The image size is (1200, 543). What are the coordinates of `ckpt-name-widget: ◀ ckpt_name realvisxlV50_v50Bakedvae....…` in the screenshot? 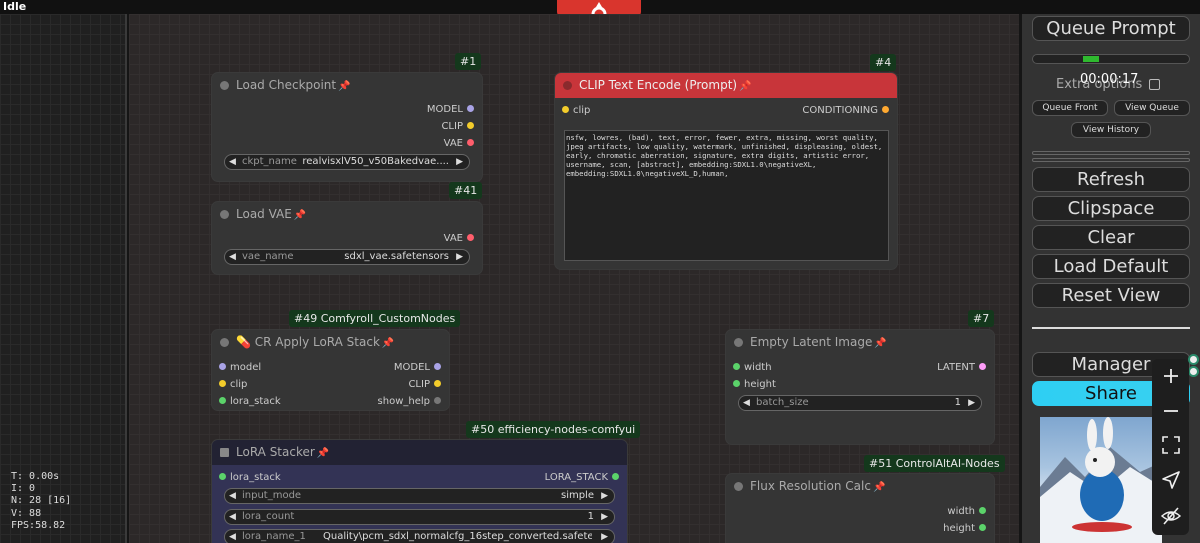 It's located at (347, 162).